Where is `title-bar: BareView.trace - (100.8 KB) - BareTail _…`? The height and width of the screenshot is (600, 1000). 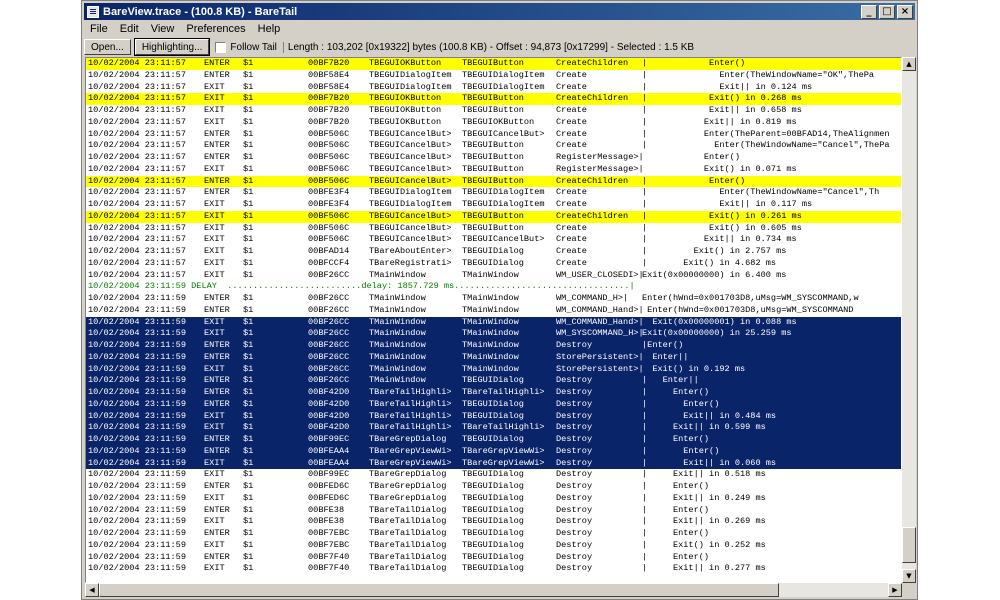 title-bar: BareView.trace - (100.8 KB) - BareTail _… is located at coordinates (499, 11).